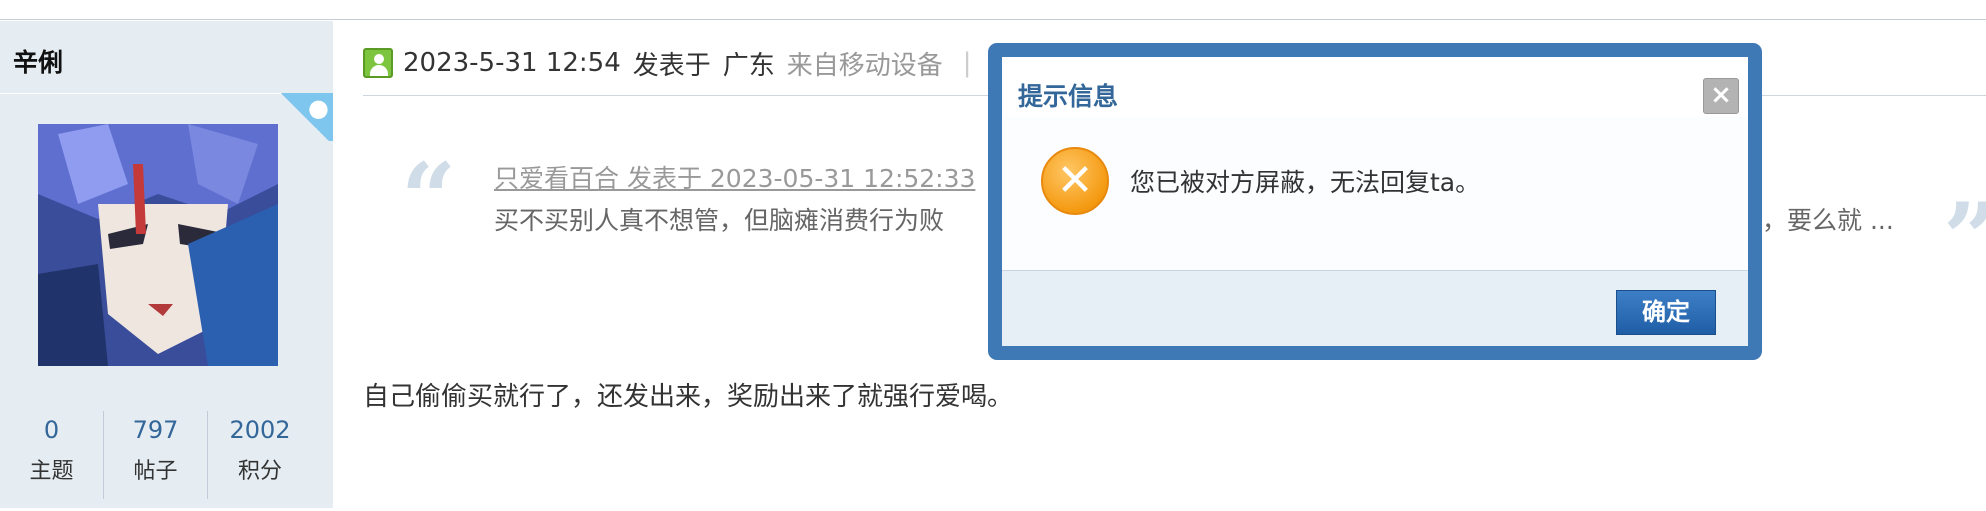 Image resolution: width=1986 pixels, height=511 pixels. What do you see at coordinates (671, 65) in the screenshot?
I see `posted-at-label: 发表于` at bounding box center [671, 65].